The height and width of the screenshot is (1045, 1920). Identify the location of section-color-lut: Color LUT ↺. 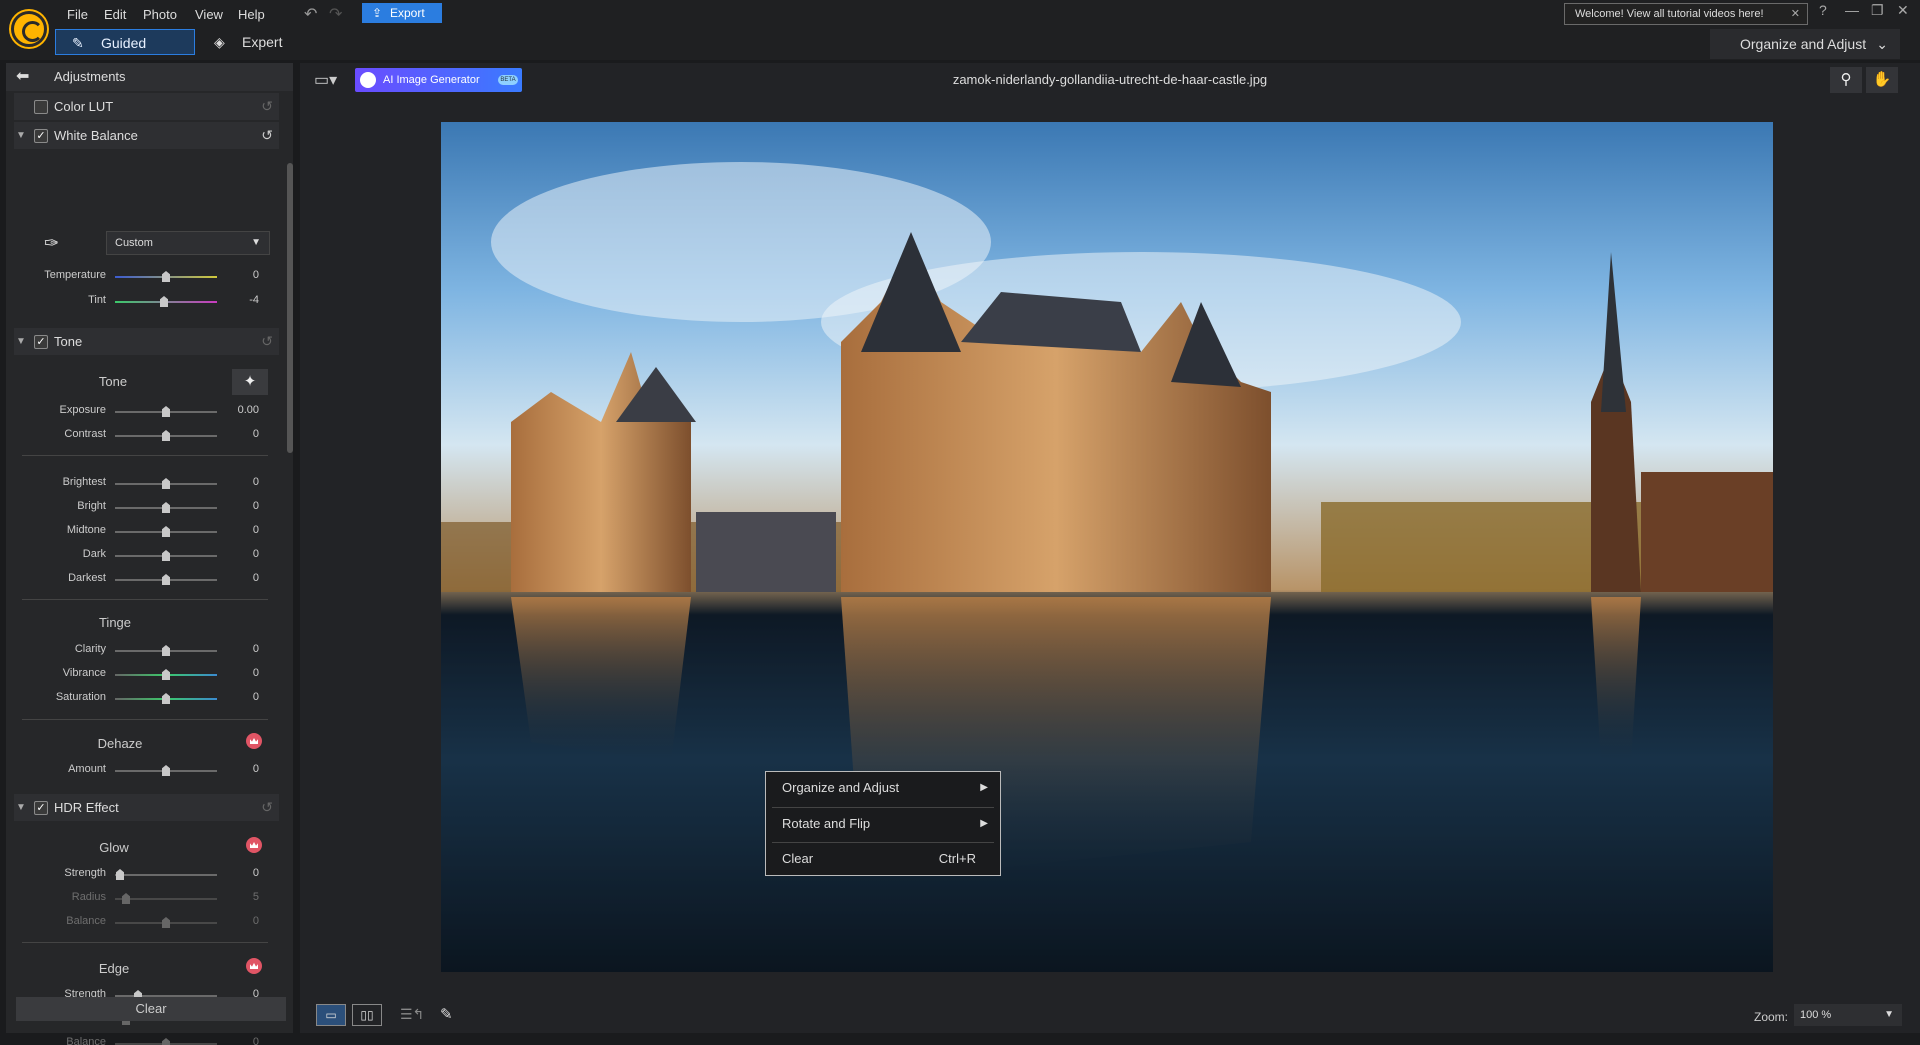
(146, 106).